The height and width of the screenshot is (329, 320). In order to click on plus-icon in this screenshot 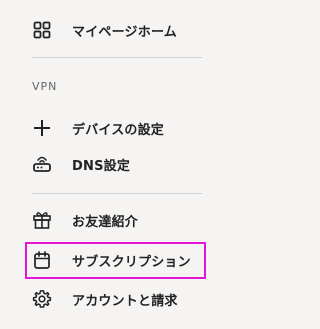, I will do `click(42, 128)`.